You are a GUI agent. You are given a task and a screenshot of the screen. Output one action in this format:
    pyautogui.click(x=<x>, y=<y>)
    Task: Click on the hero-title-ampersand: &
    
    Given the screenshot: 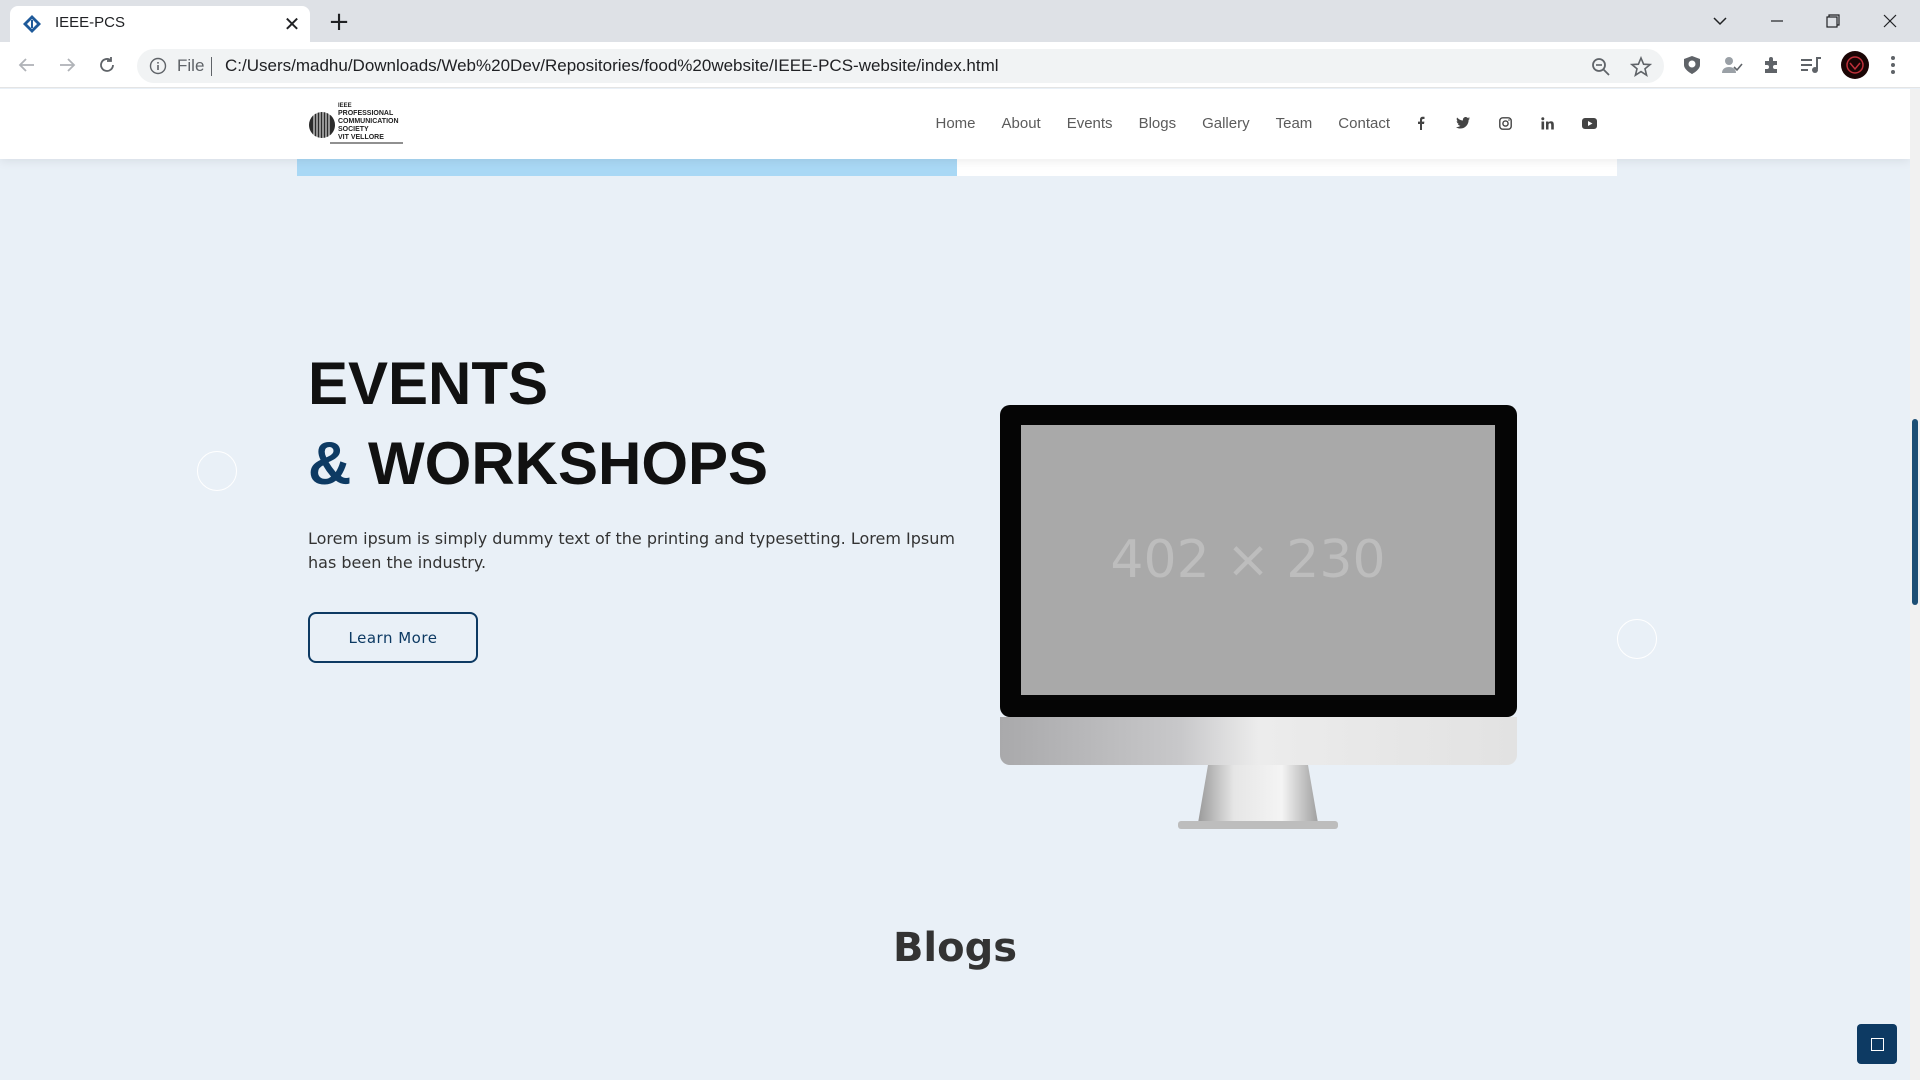 What is the action you would take?
    pyautogui.click(x=330, y=463)
    